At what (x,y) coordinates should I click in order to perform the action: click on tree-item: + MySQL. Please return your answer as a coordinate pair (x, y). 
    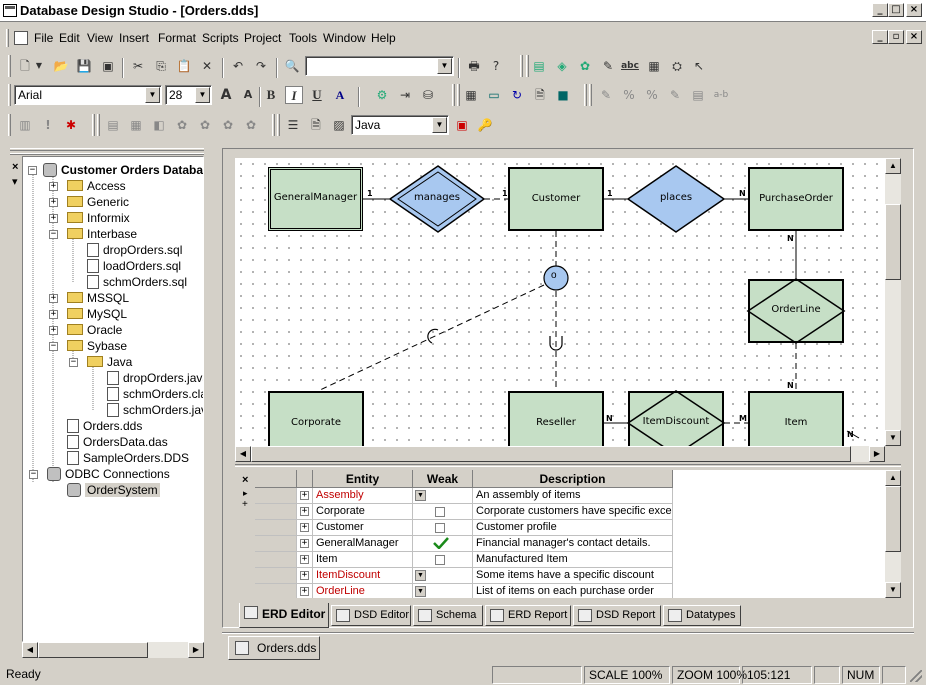
    Looking at the image, I should click on (113, 314).